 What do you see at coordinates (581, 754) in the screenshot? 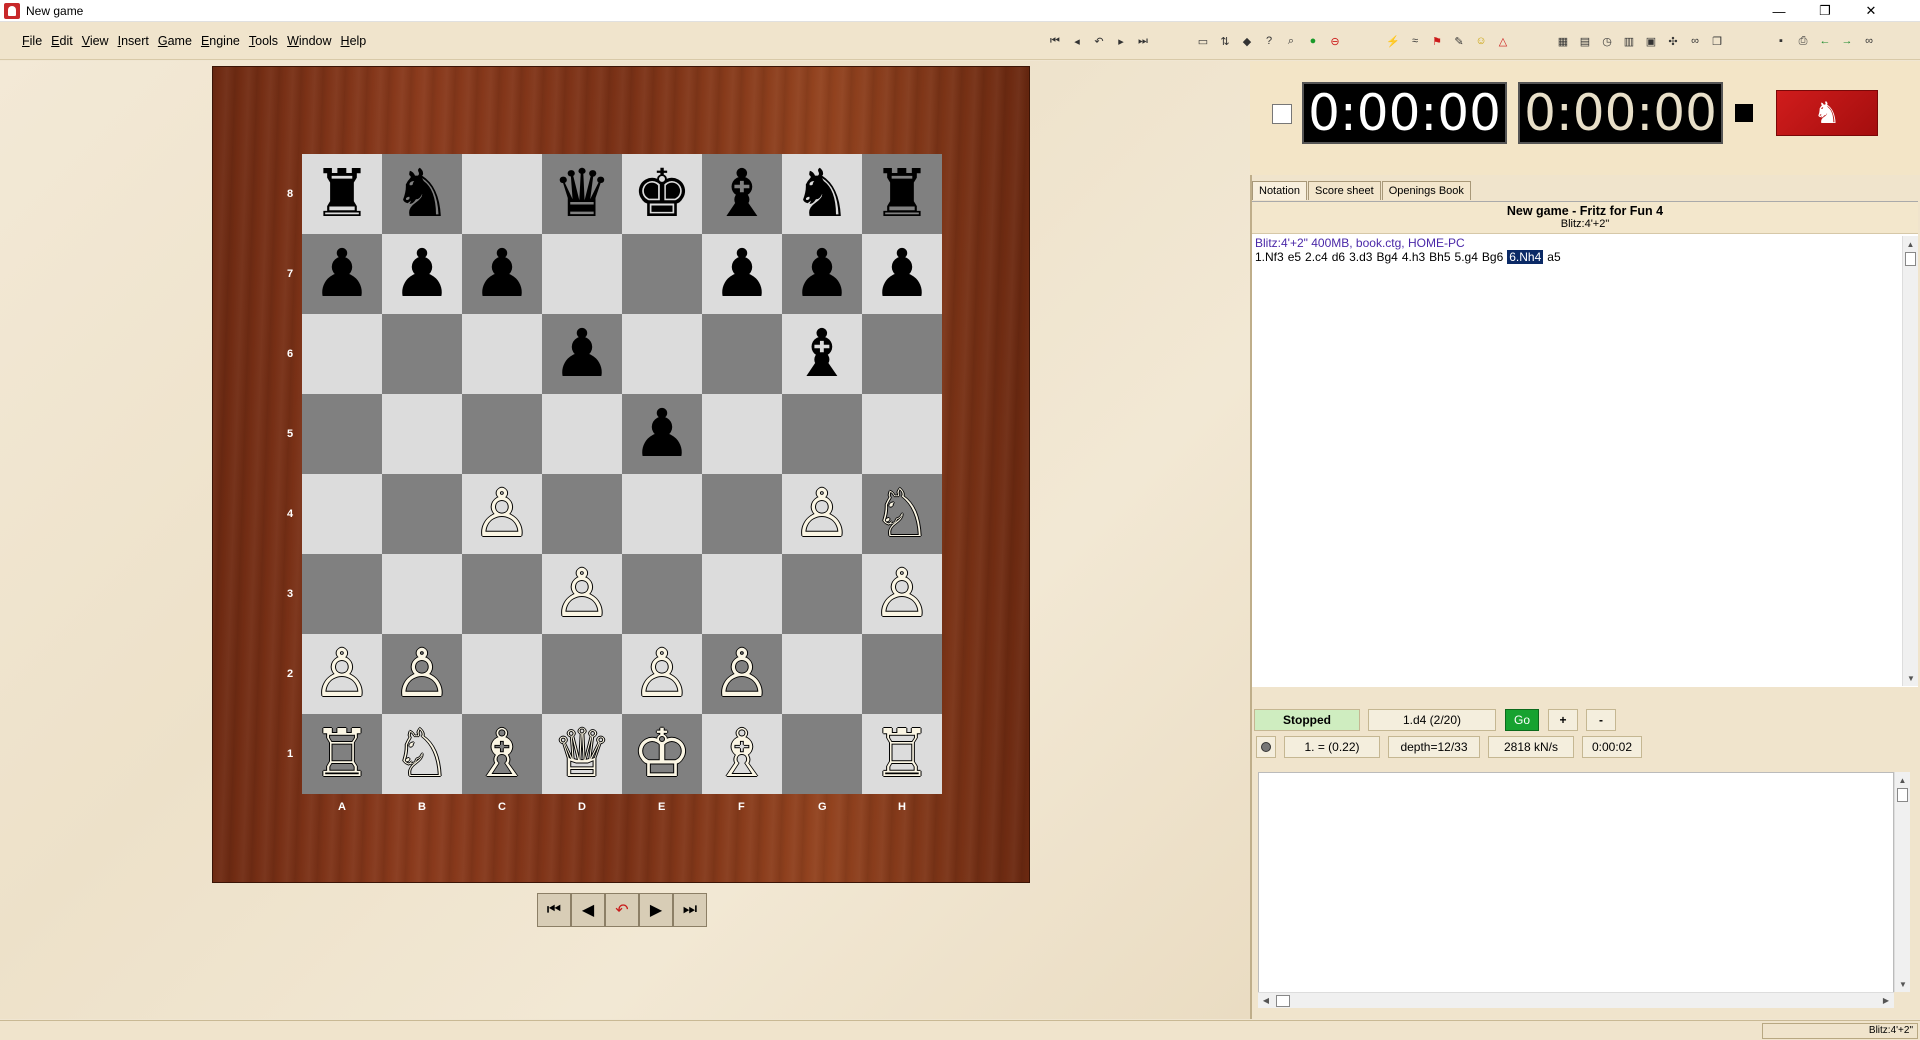
I see `white-queen-icon: ♕` at bounding box center [581, 754].